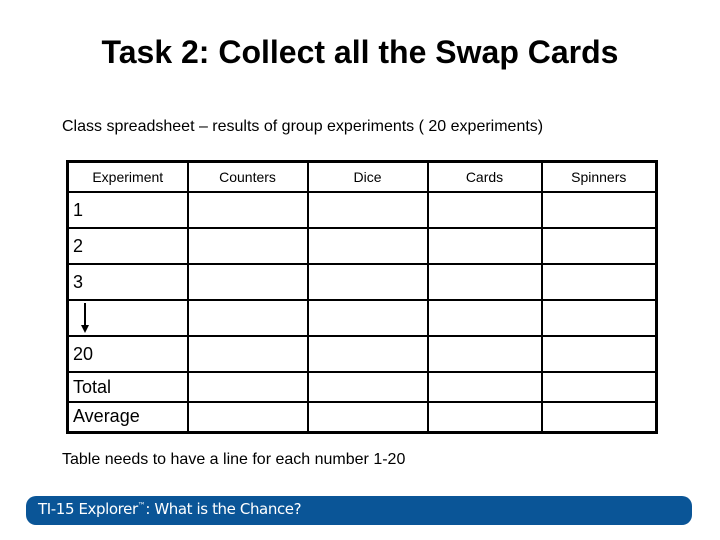 This screenshot has height=540, width=720. I want to click on table-row: 20, so click(362, 354).